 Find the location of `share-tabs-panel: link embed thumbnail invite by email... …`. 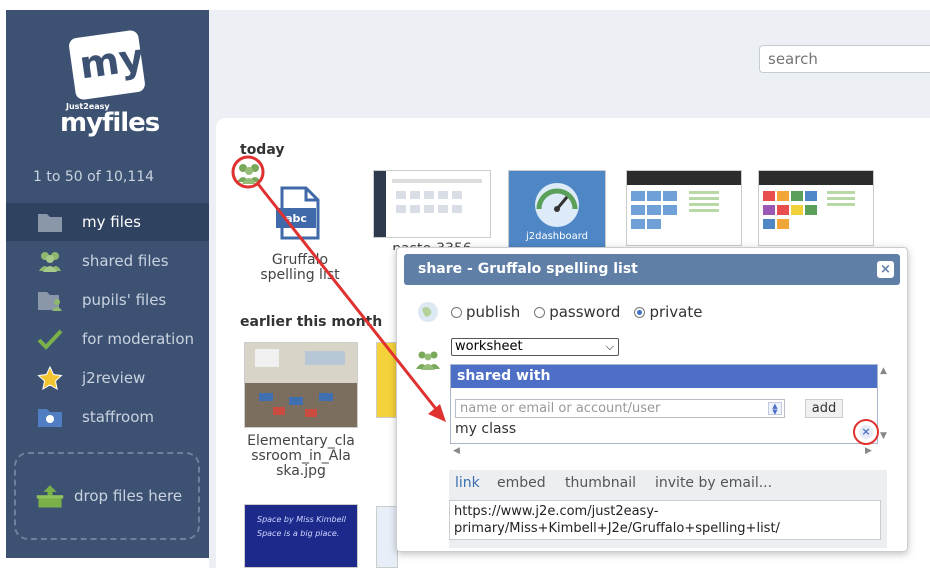

share-tabs-panel: link embed thumbnail invite by email... … is located at coordinates (668, 509).